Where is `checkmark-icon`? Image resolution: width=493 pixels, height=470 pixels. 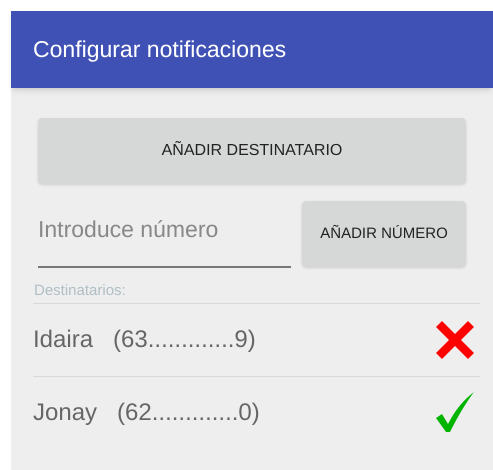 checkmark-icon is located at coordinates (455, 413).